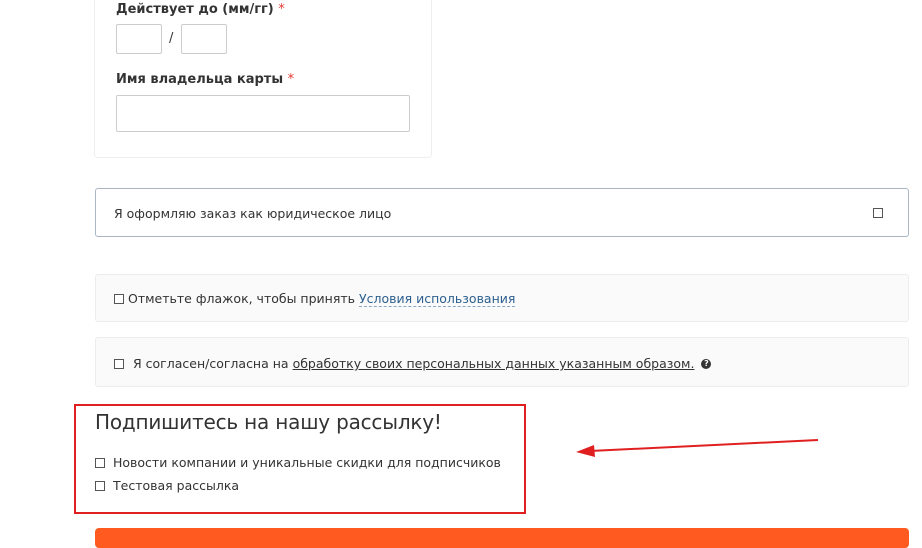  What do you see at coordinates (437, 299) in the screenshot?
I see `terms-link: Условия использования` at bounding box center [437, 299].